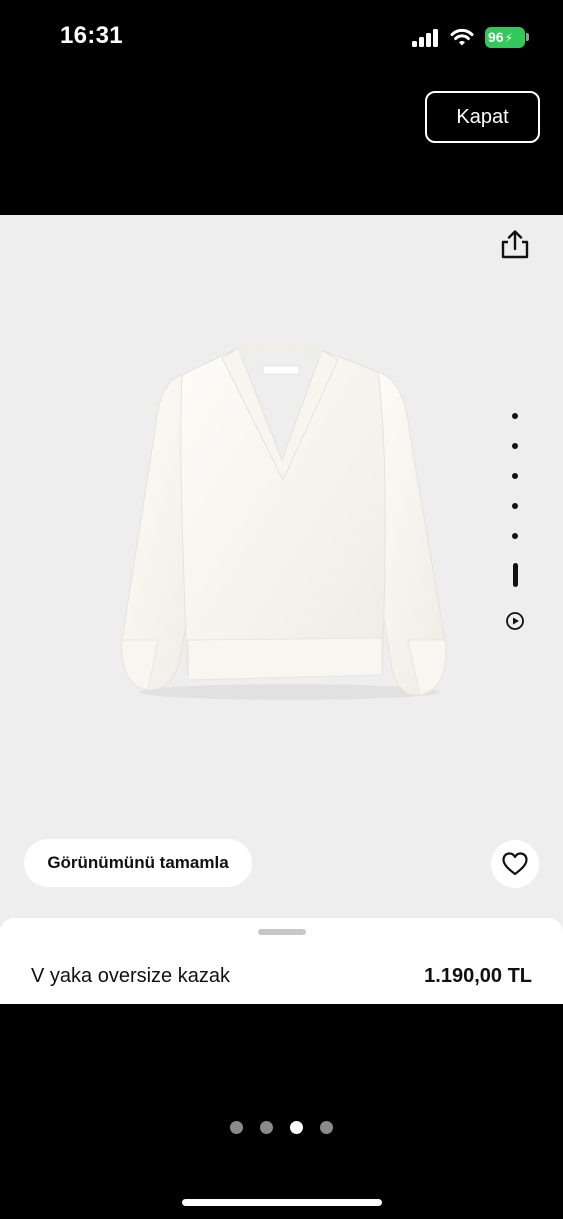  Describe the element at coordinates (426, 38) in the screenshot. I see `signal-icon` at that location.